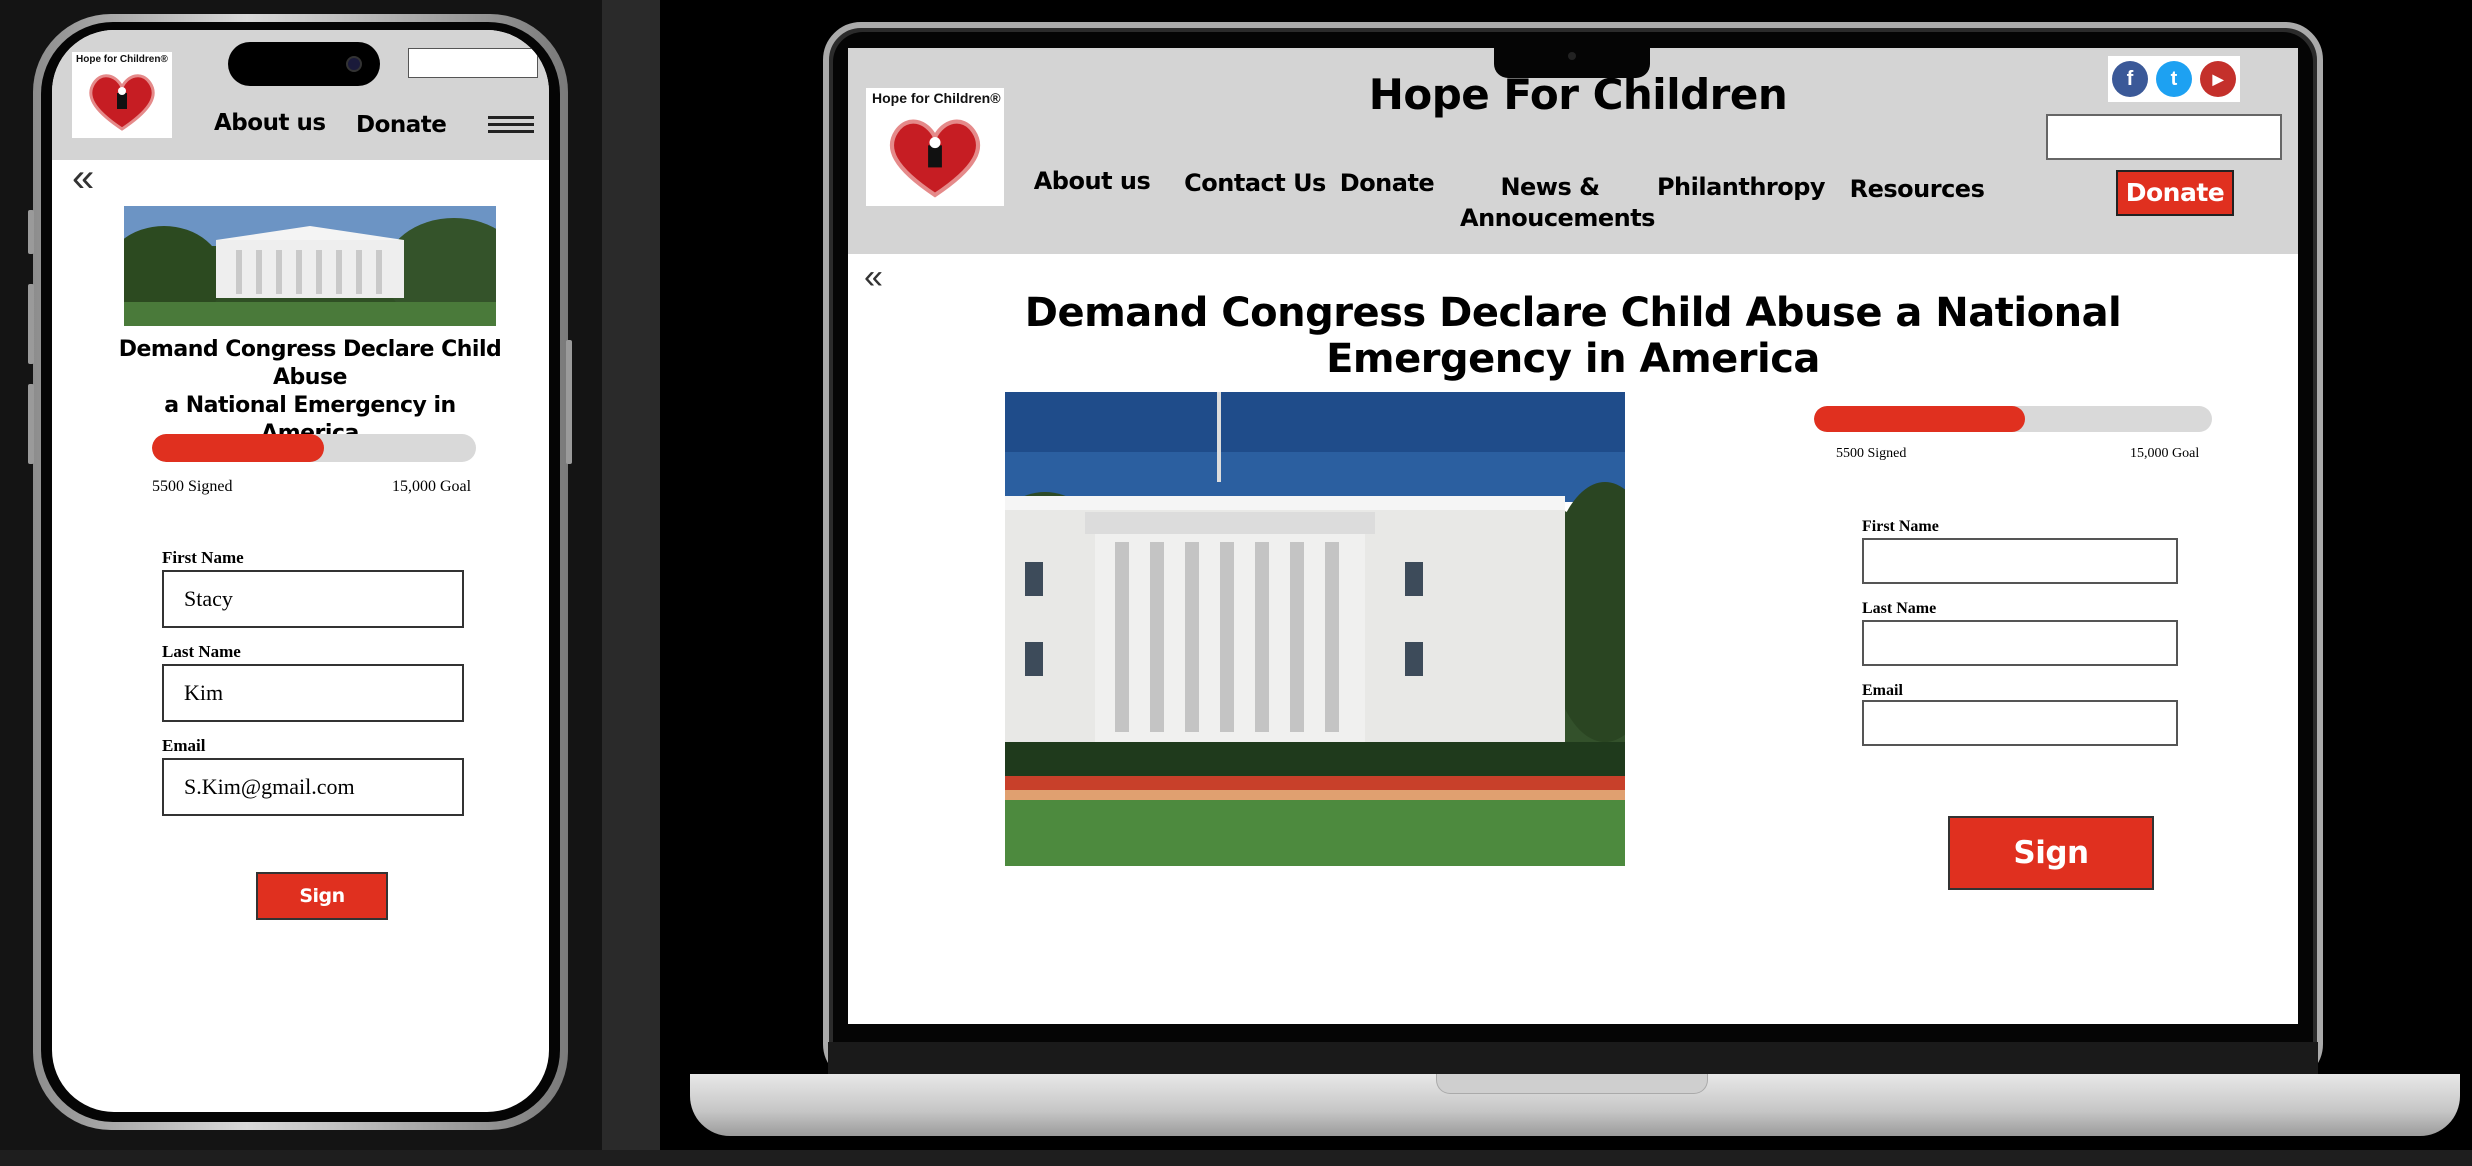 This screenshot has width=2472, height=1166. I want to click on donate-button: Donate, so click(2175, 193).